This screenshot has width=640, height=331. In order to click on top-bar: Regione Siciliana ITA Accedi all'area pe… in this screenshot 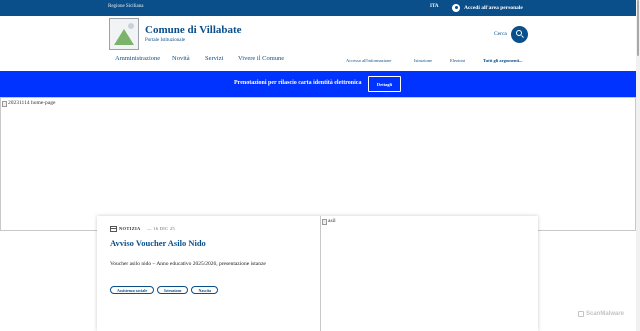, I will do `click(318, 8)`.